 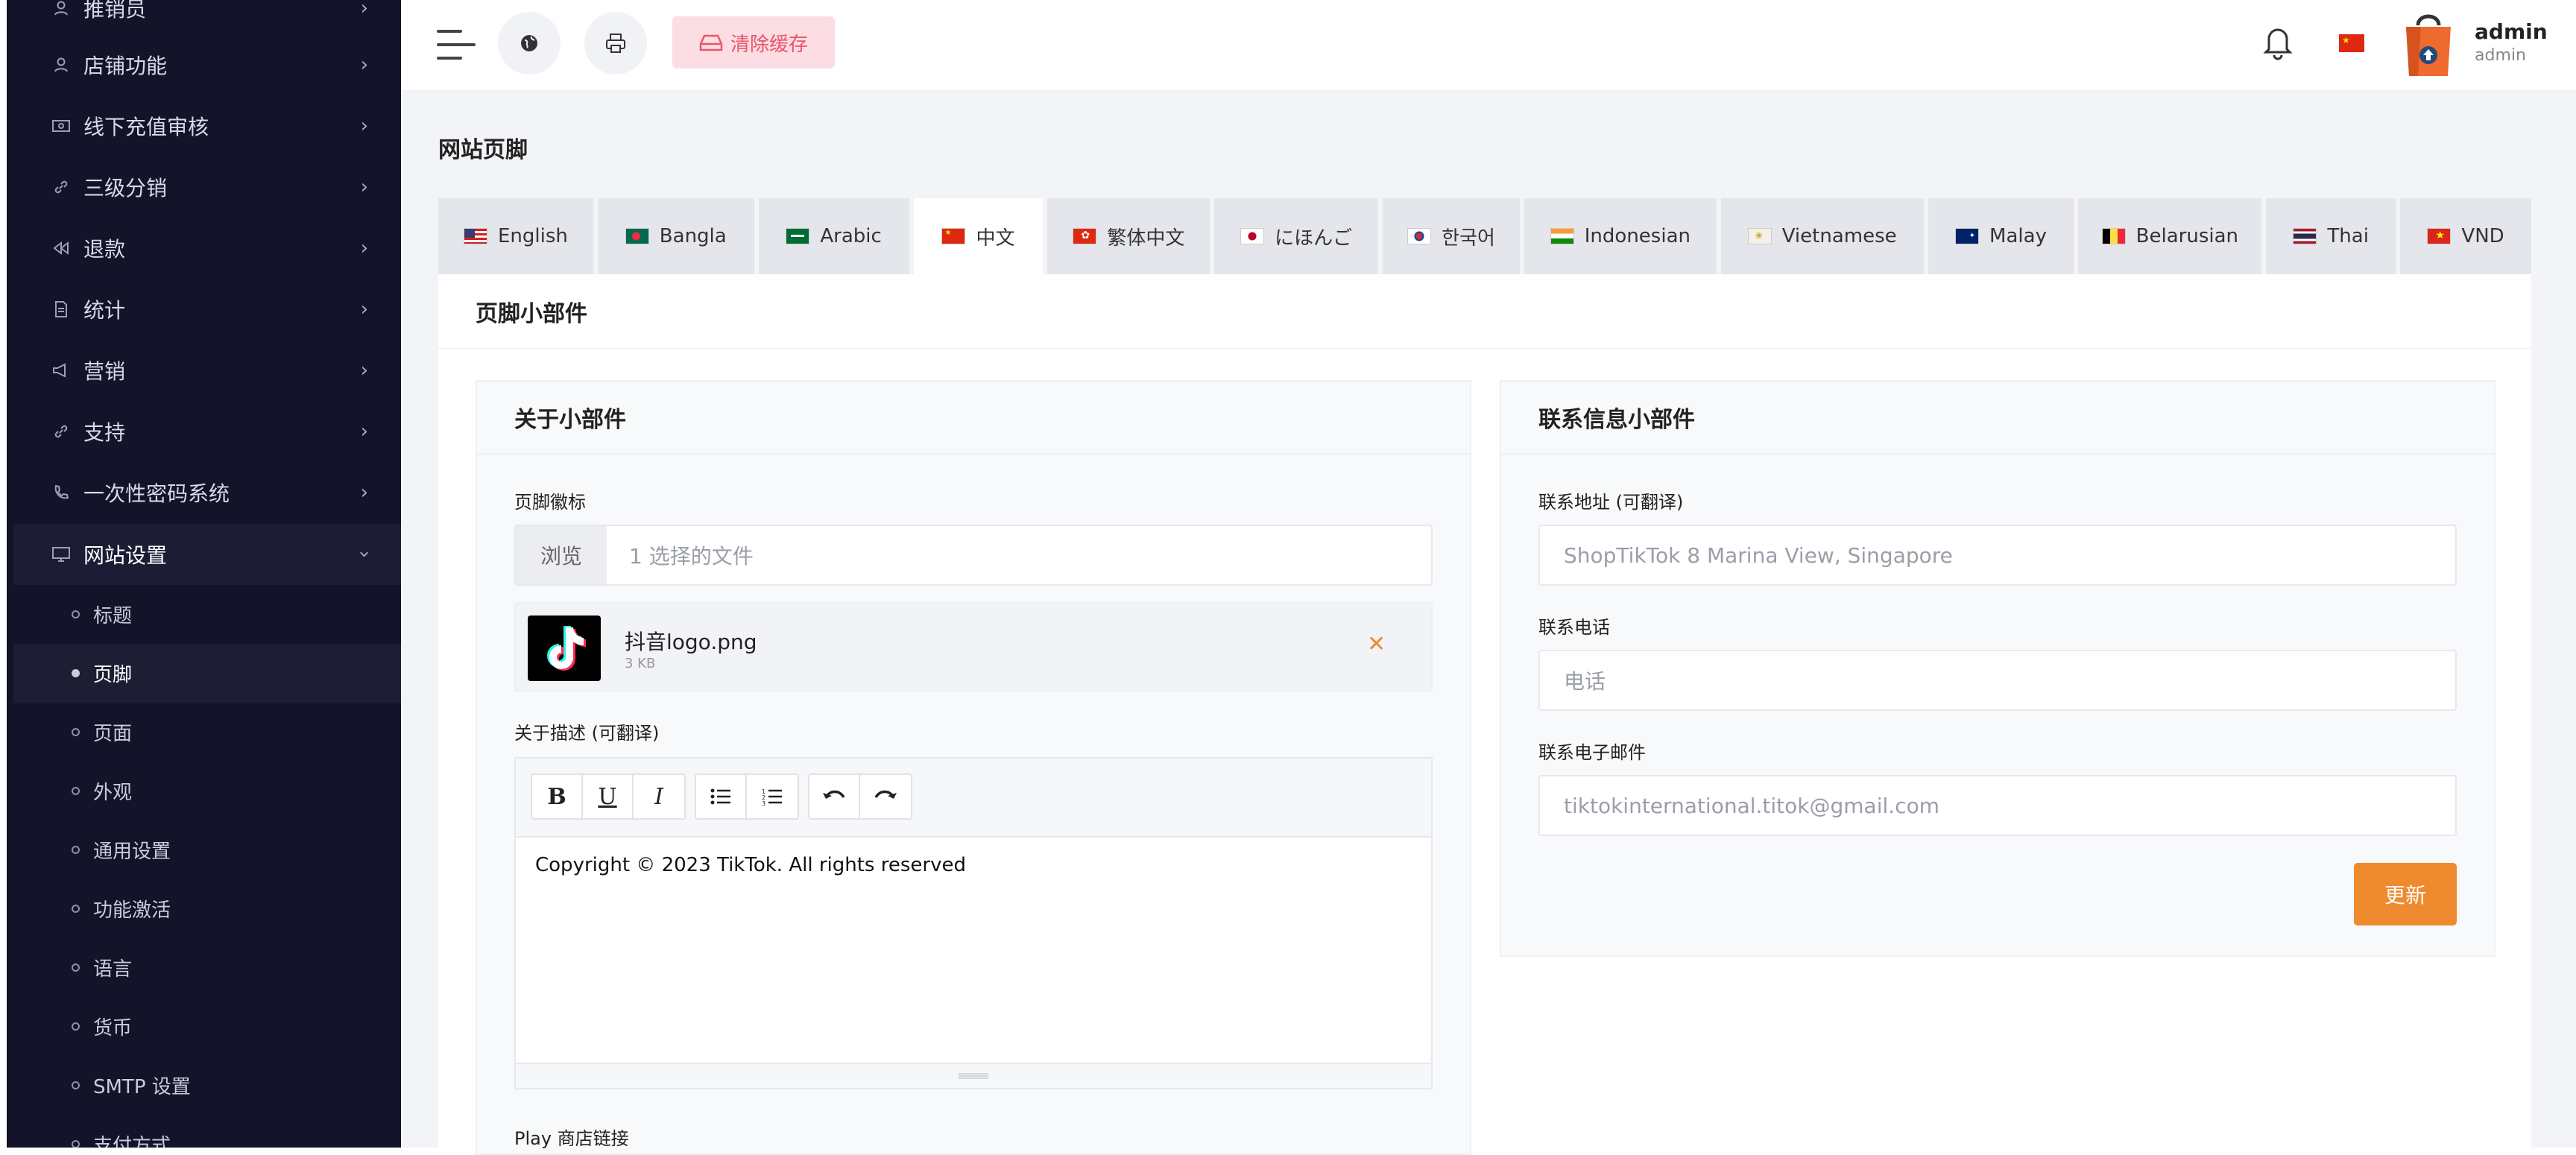 What do you see at coordinates (207, 309) in the screenshot?
I see `sidebar-item-statistics: 统计 ›` at bounding box center [207, 309].